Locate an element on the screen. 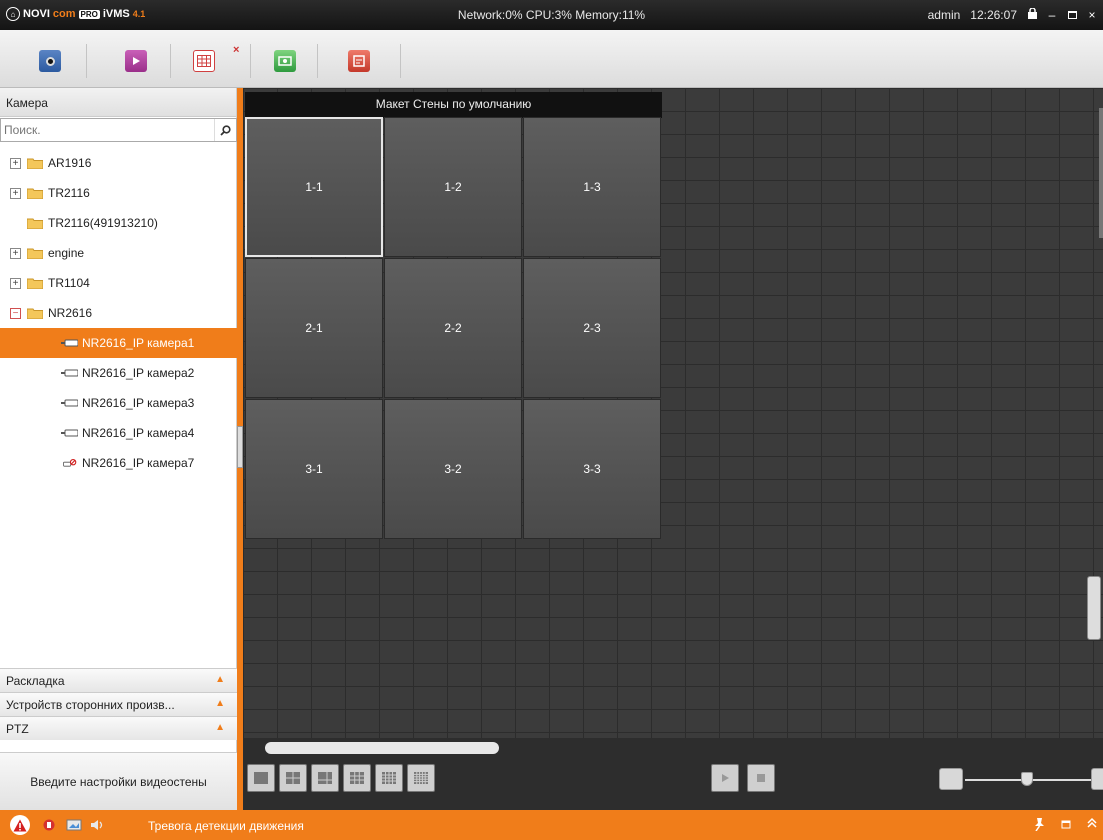 The image size is (1103, 840). zoom-in-button is located at coordinates (1097, 779).